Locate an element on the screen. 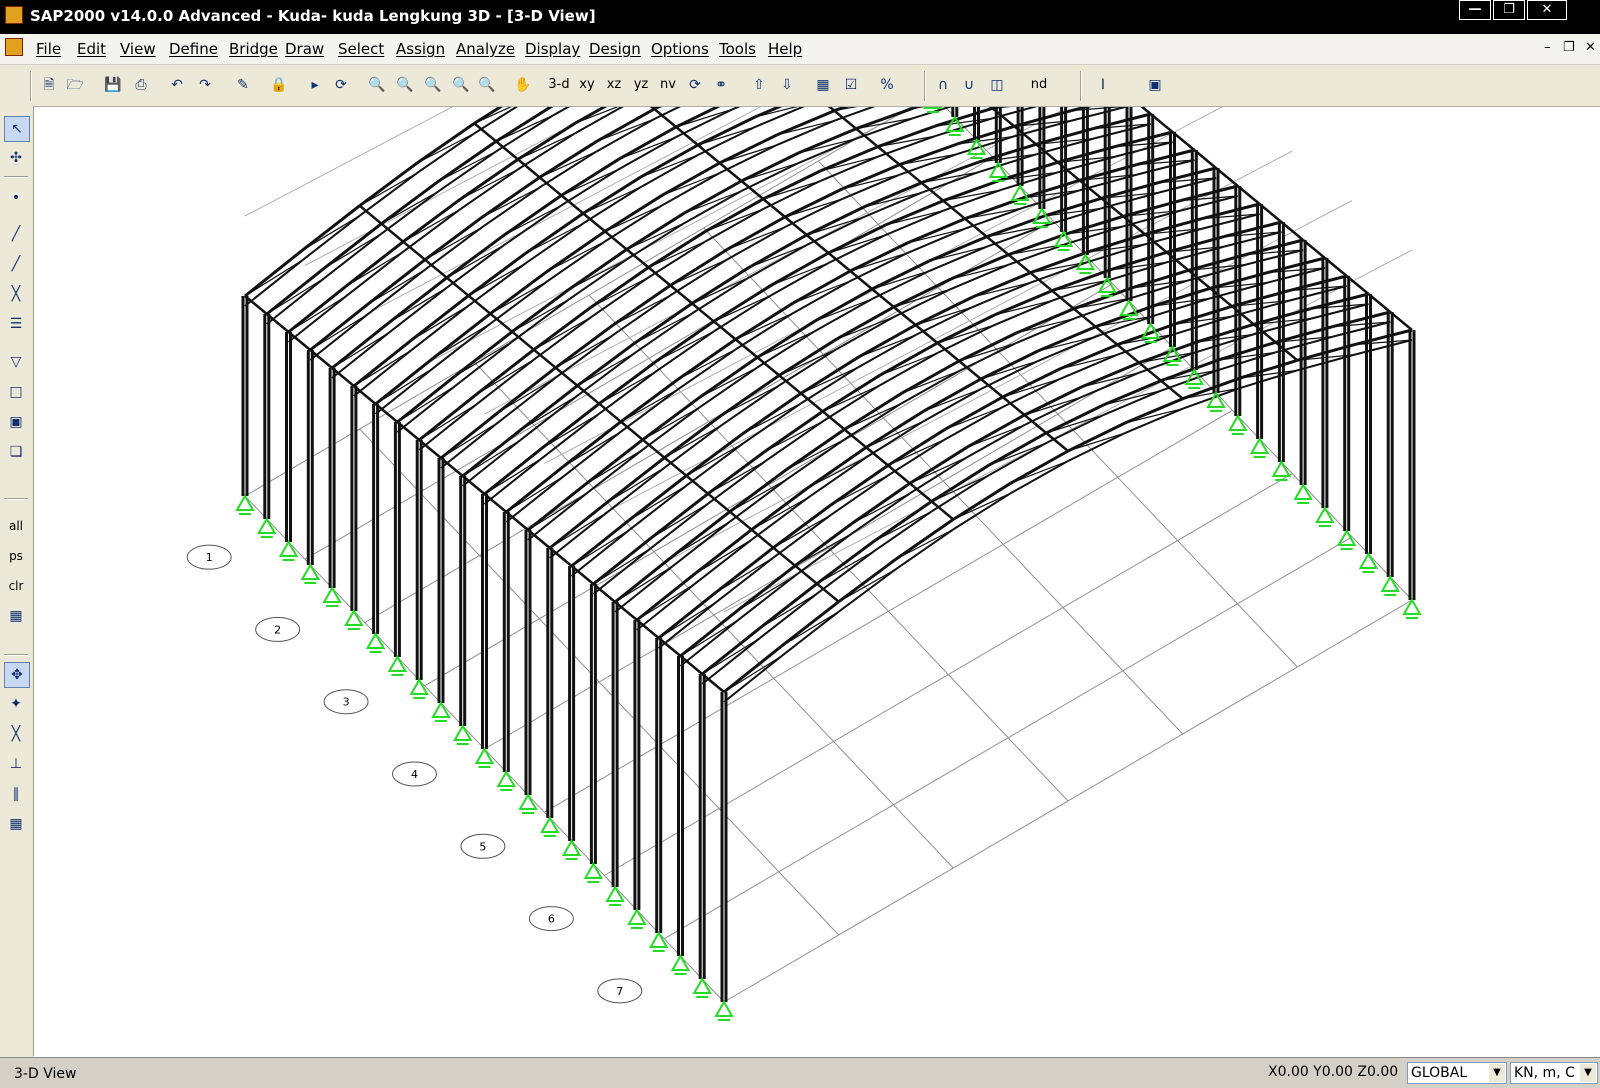 The height and width of the screenshot is (1088, 1600). menu-select: Select is located at coordinates (361, 49).